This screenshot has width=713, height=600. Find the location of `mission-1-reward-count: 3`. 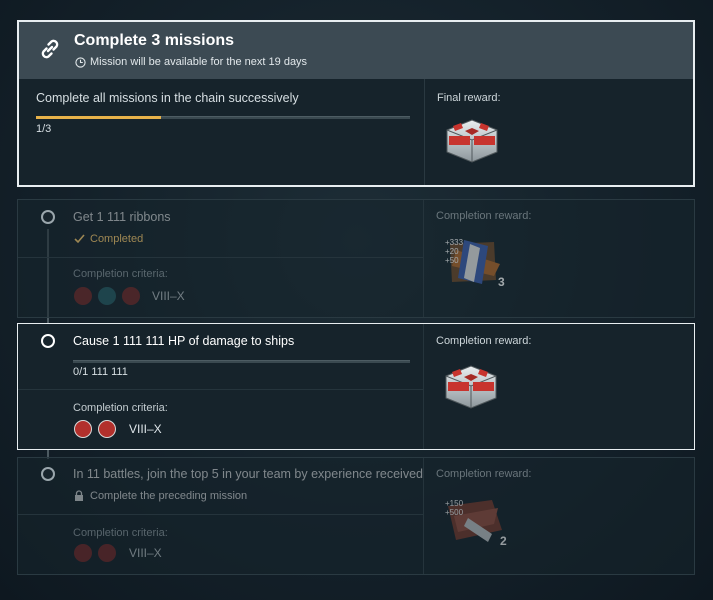

mission-1-reward-count: 3 is located at coordinates (501, 282).